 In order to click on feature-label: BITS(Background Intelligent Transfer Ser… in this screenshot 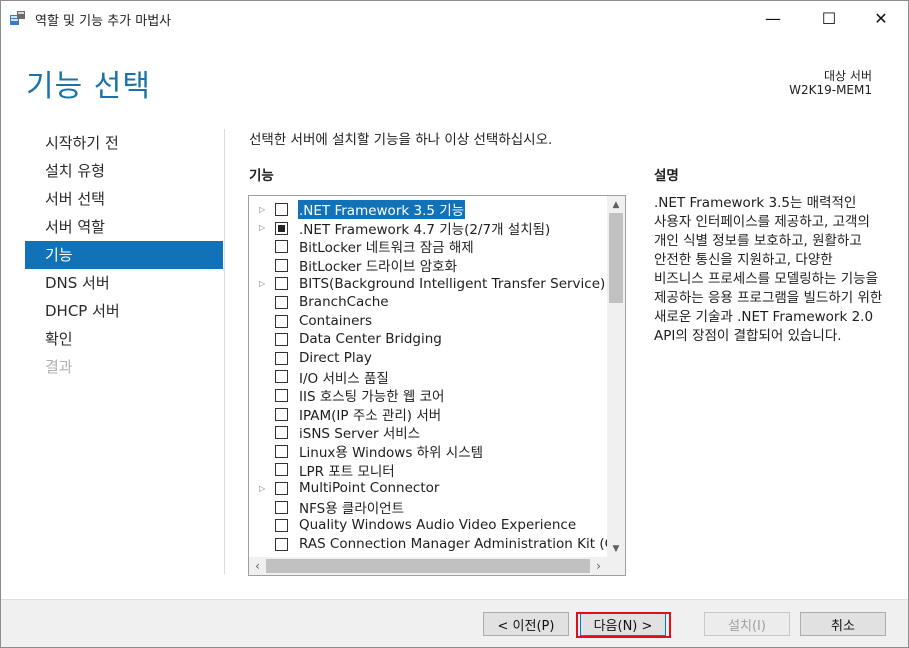, I will do `click(452, 283)`.